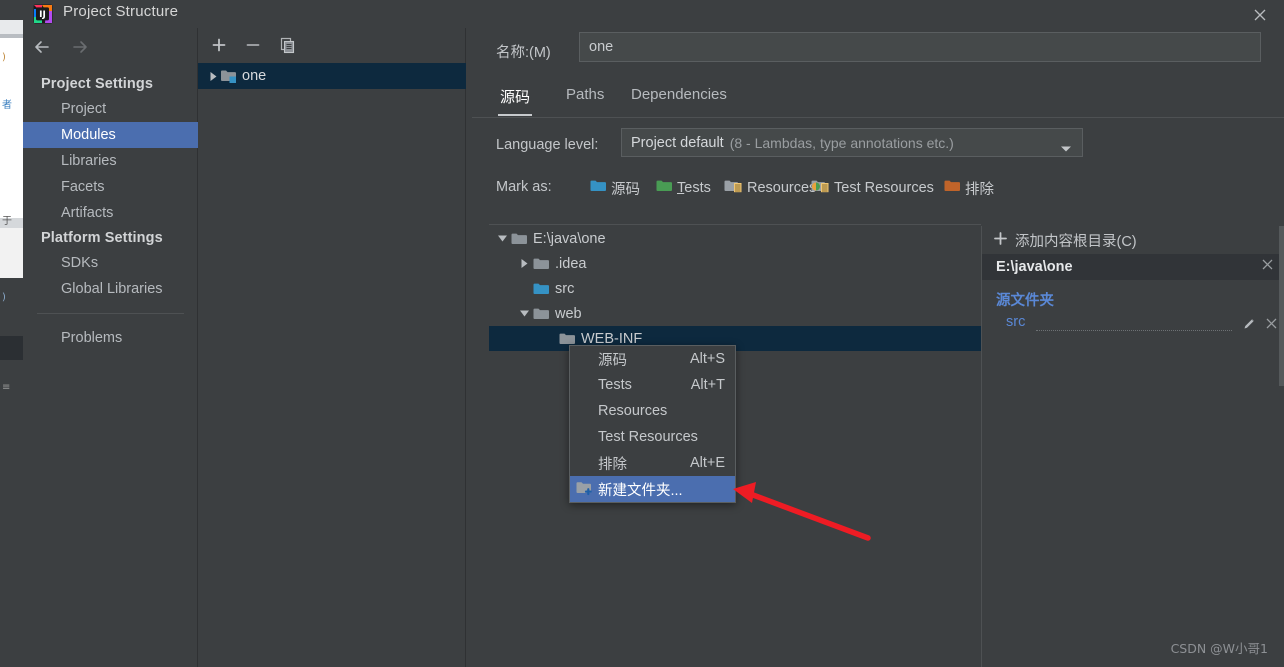 Image resolution: width=1284 pixels, height=667 pixels. I want to click on folder-test-resources-icon, so click(820, 188).